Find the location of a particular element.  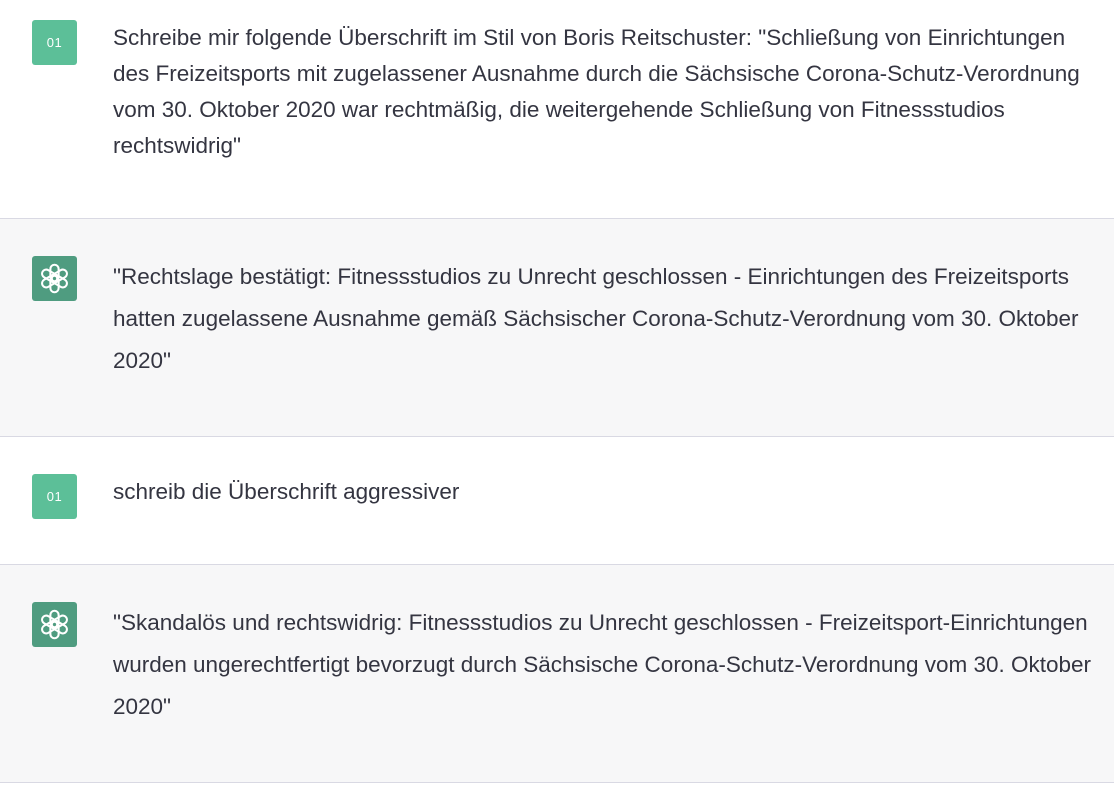

user-message-text: schreib die Überschrift aggressiver is located at coordinates (286, 491).